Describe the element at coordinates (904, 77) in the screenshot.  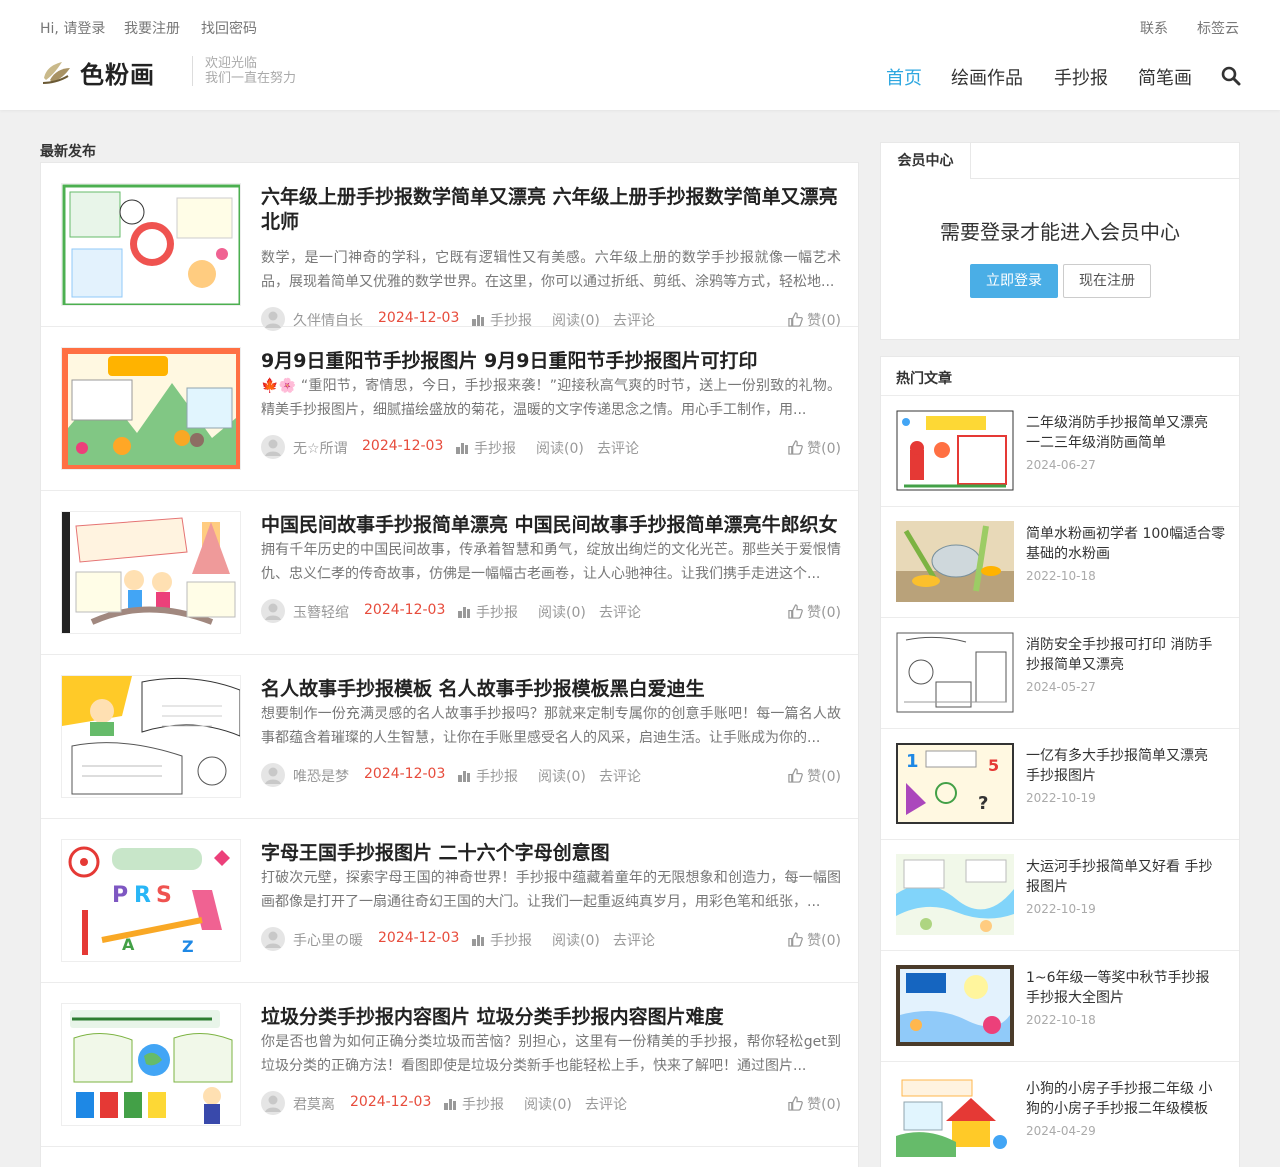
I see `nav-home: 首页` at that location.